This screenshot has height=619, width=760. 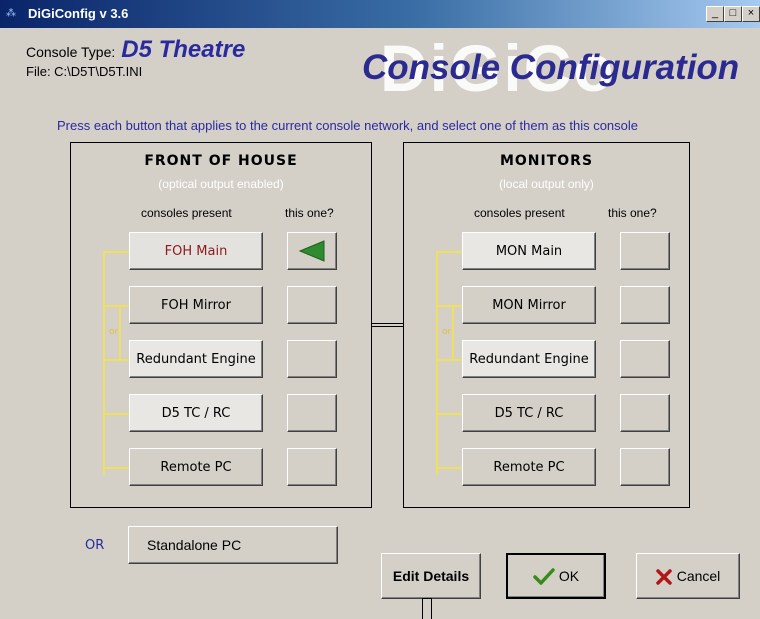 What do you see at coordinates (645, 359) in the screenshot?
I see `mon-redundant-this-one-button` at bounding box center [645, 359].